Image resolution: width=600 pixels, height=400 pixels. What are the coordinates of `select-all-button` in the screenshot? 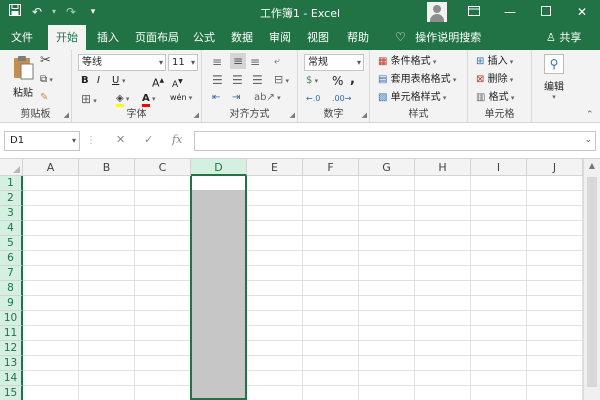 It's located at (11, 167).